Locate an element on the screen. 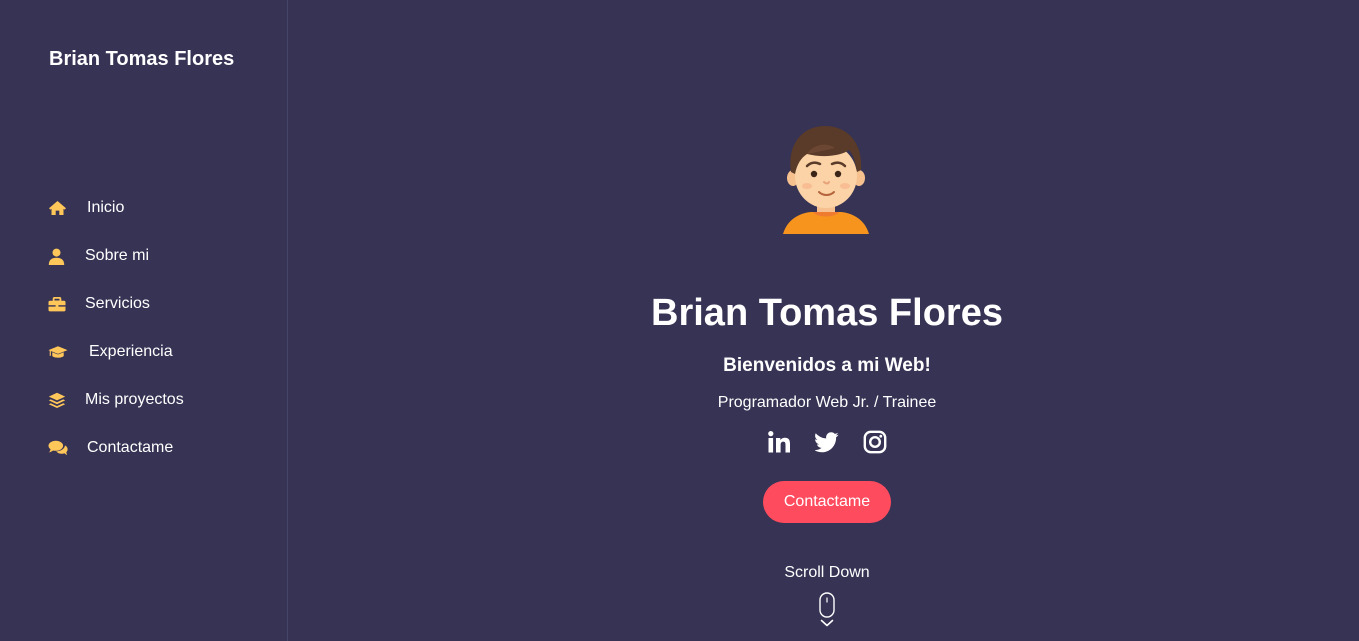 This screenshot has width=1359, height=641. twitter-icon is located at coordinates (827, 442).